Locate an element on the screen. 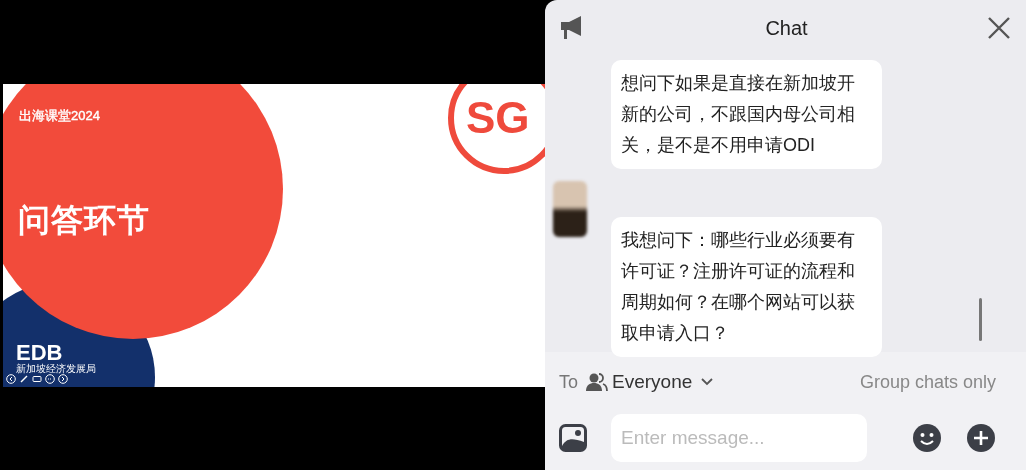 Image resolution: width=1026 pixels, height=470 pixels. footer-caption: 新加坡经济发展局 is located at coordinates (56, 368).